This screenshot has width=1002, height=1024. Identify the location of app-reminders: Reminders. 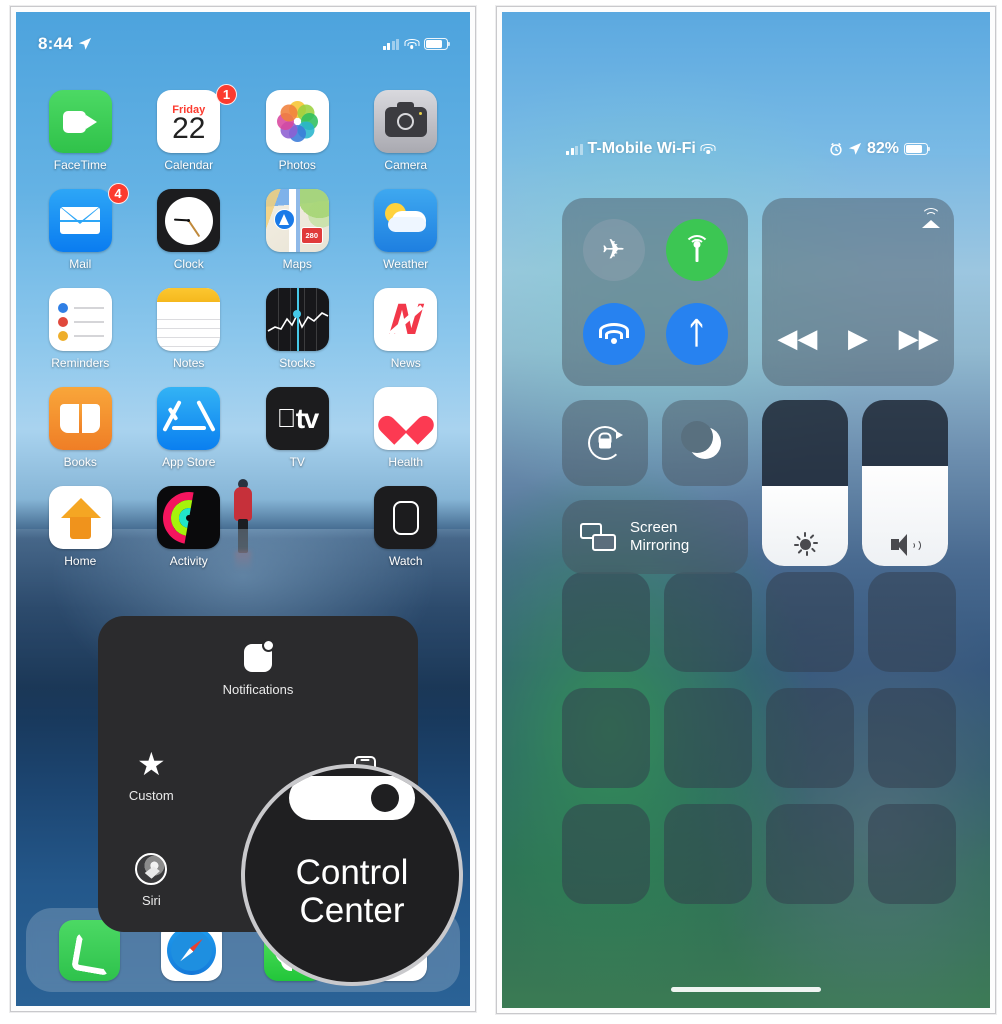
(80, 329).